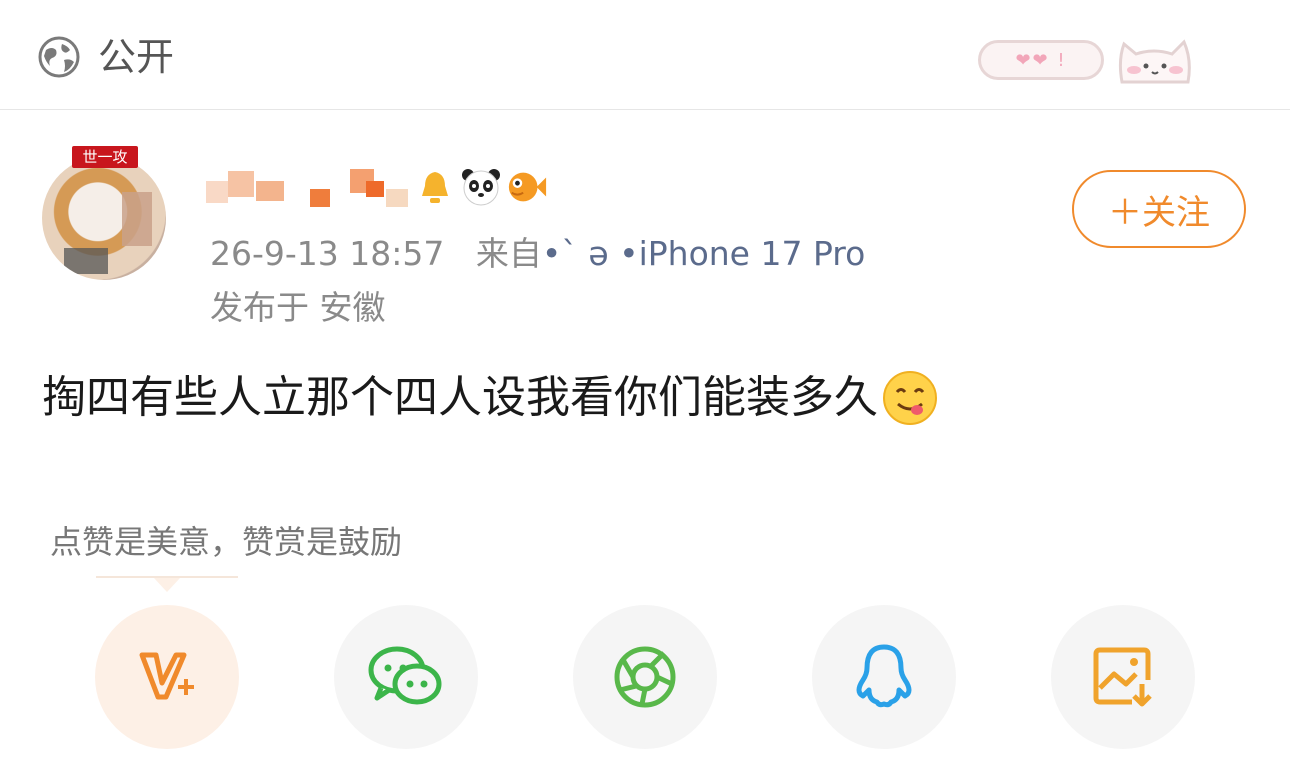  I want to click on avatar, so click(104, 218).